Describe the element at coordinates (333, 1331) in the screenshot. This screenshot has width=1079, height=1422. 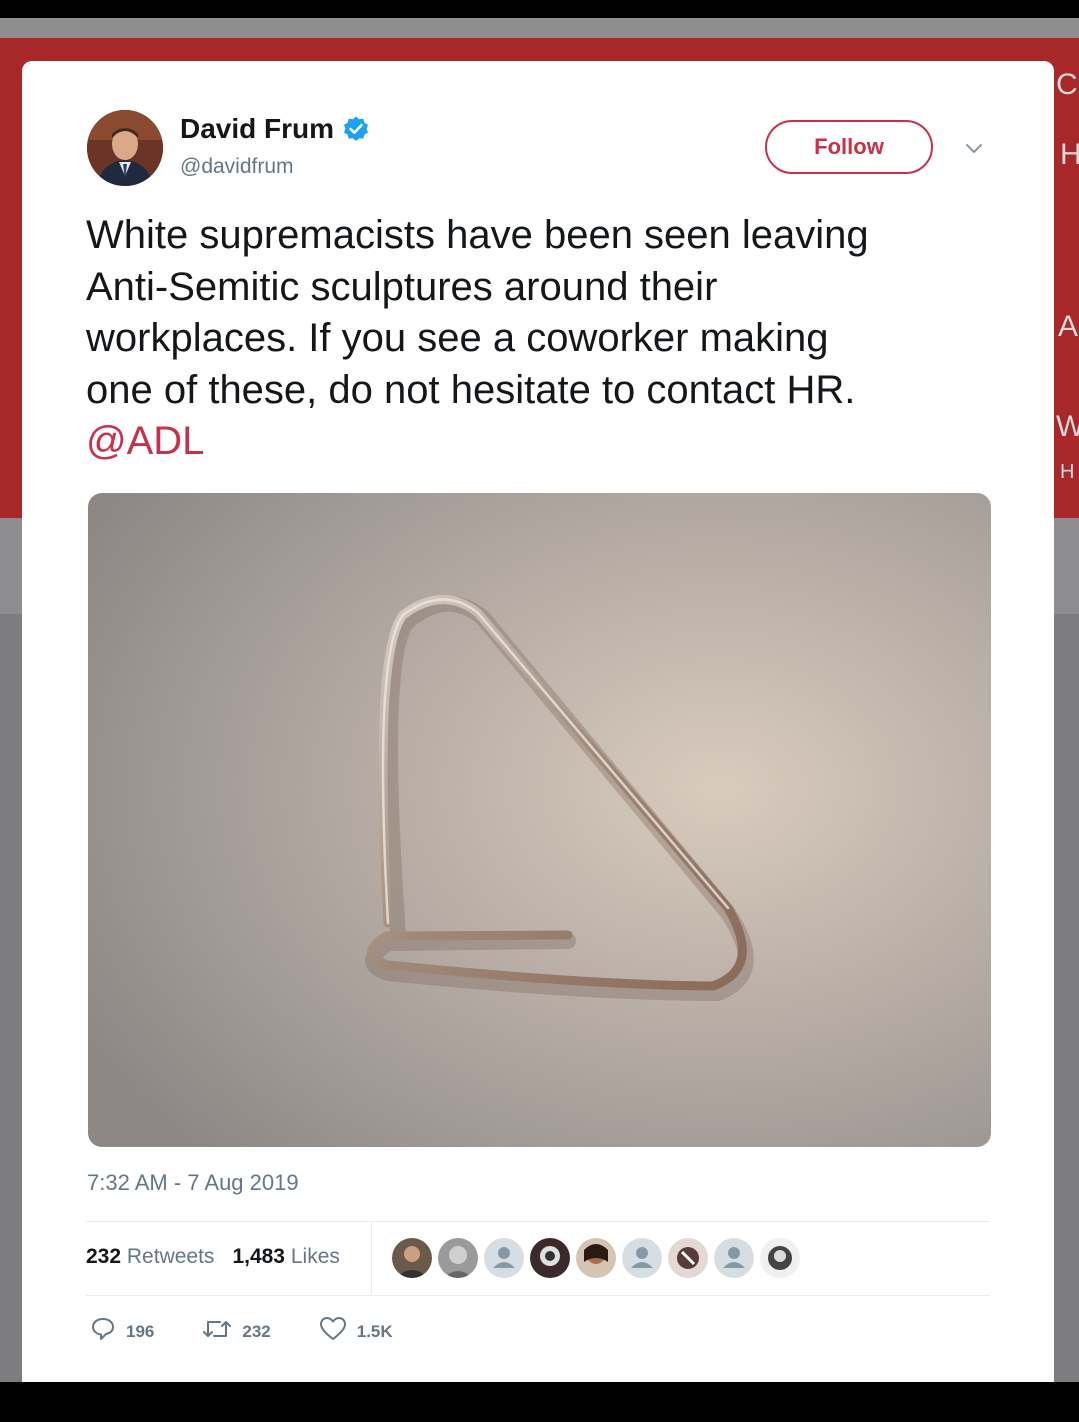
I see `like-icon` at that location.